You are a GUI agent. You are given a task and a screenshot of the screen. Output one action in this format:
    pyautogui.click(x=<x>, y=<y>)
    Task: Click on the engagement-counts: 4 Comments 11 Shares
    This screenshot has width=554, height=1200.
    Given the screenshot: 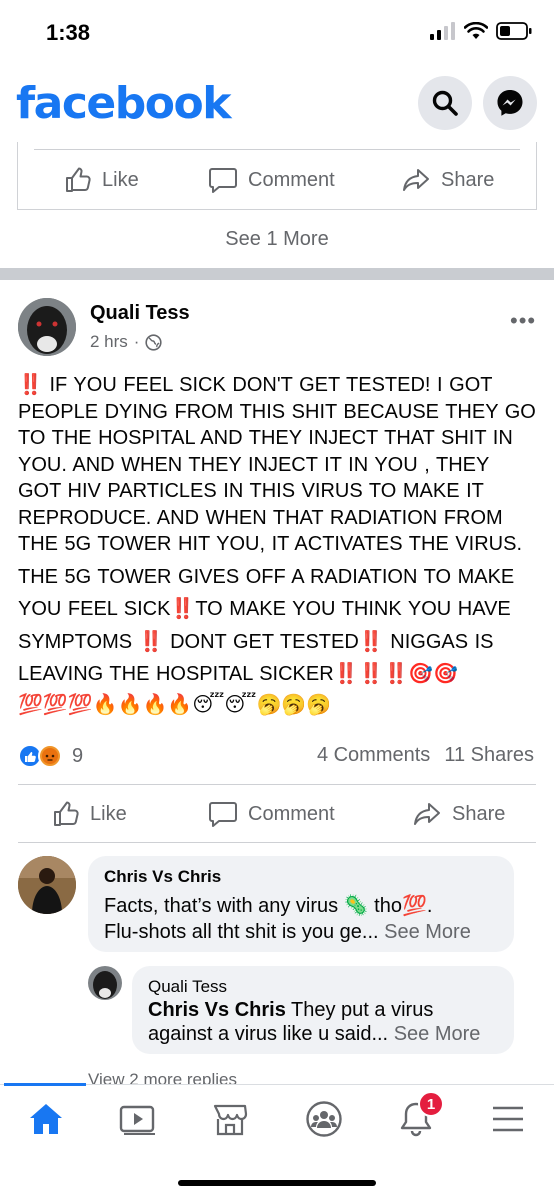 What is the action you would take?
    pyautogui.click(x=425, y=755)
    